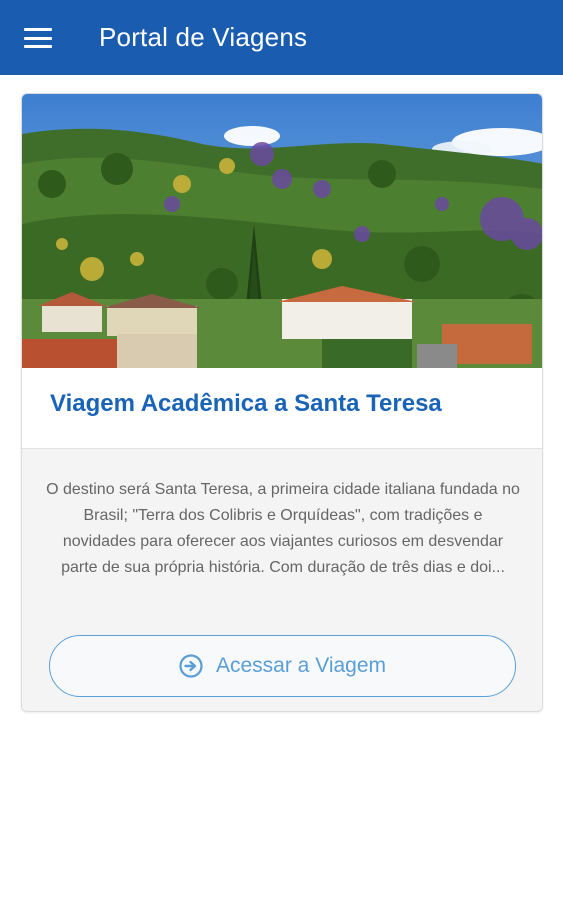  I want to click on arrow-circle-right-icon, so click(191, 666).